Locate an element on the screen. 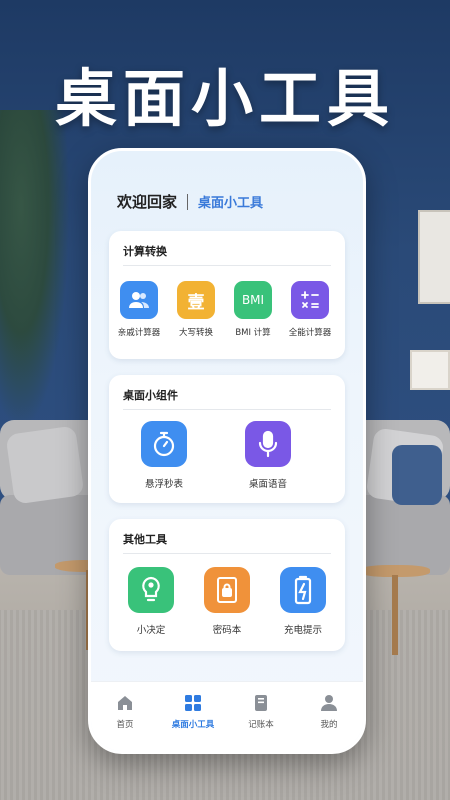  tool-label: 大写转换 is located at coordinates (195, 333).